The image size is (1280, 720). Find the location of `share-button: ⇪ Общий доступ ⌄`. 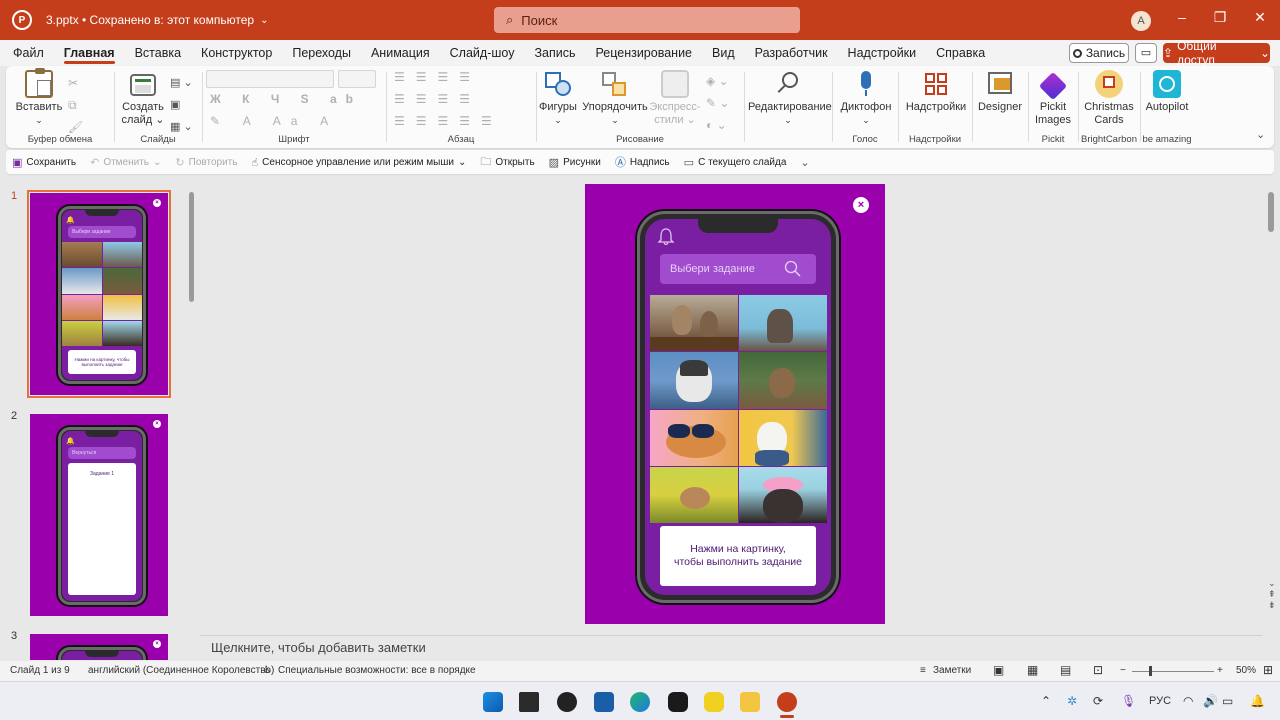

share-button: ⇪ Общий доступ ⌄ is located at coordinates (1216, 53).